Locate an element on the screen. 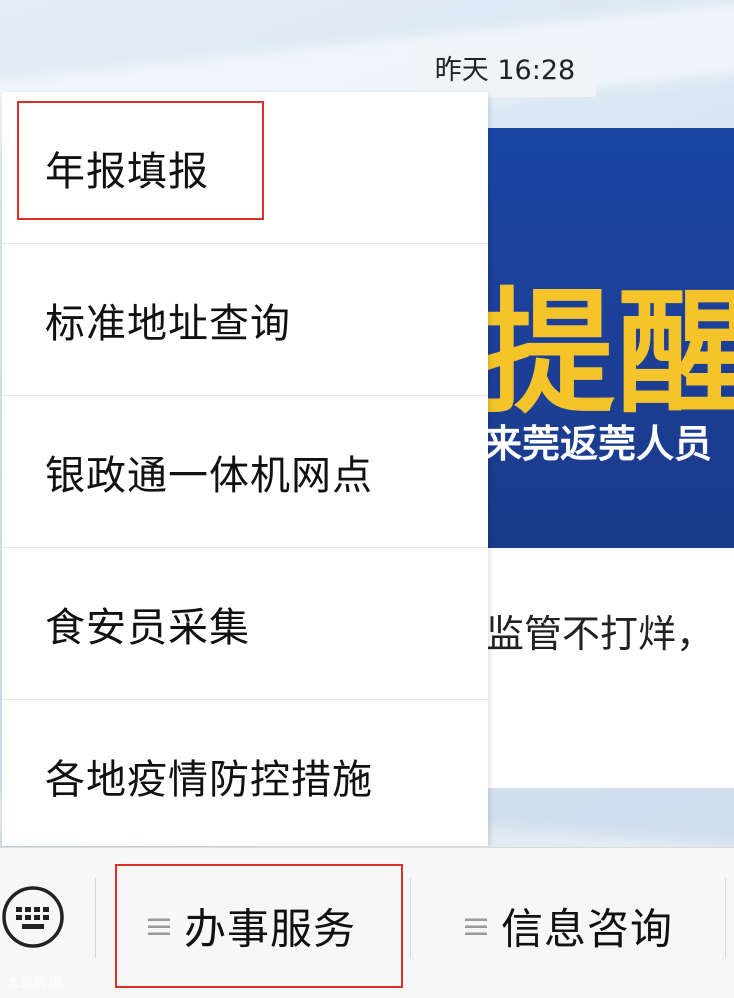  watermark: 大数跨境 is located at coordinates (34, 983).